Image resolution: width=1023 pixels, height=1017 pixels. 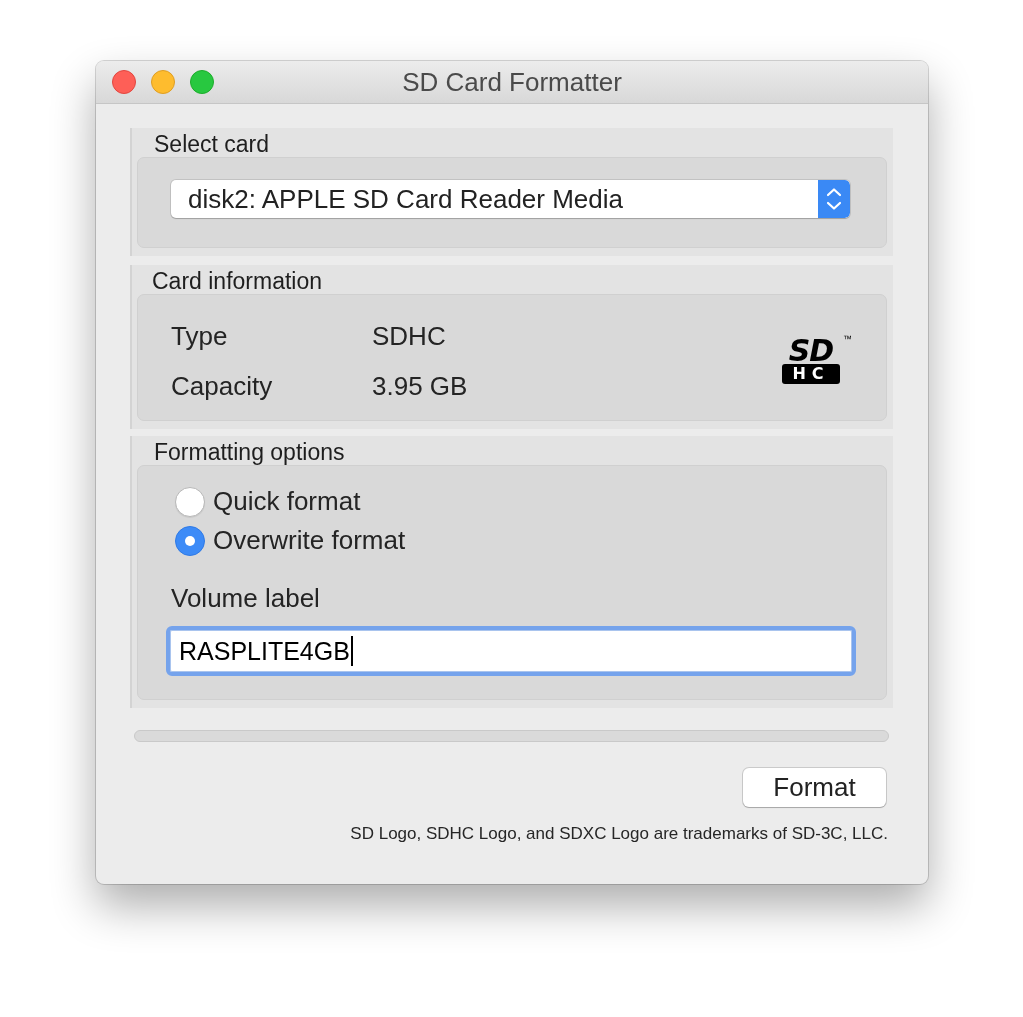 What do you see at coordinates (245, 598) in the screenshot?
I see `field-label: Volume label` at bounding box center [245, 598].